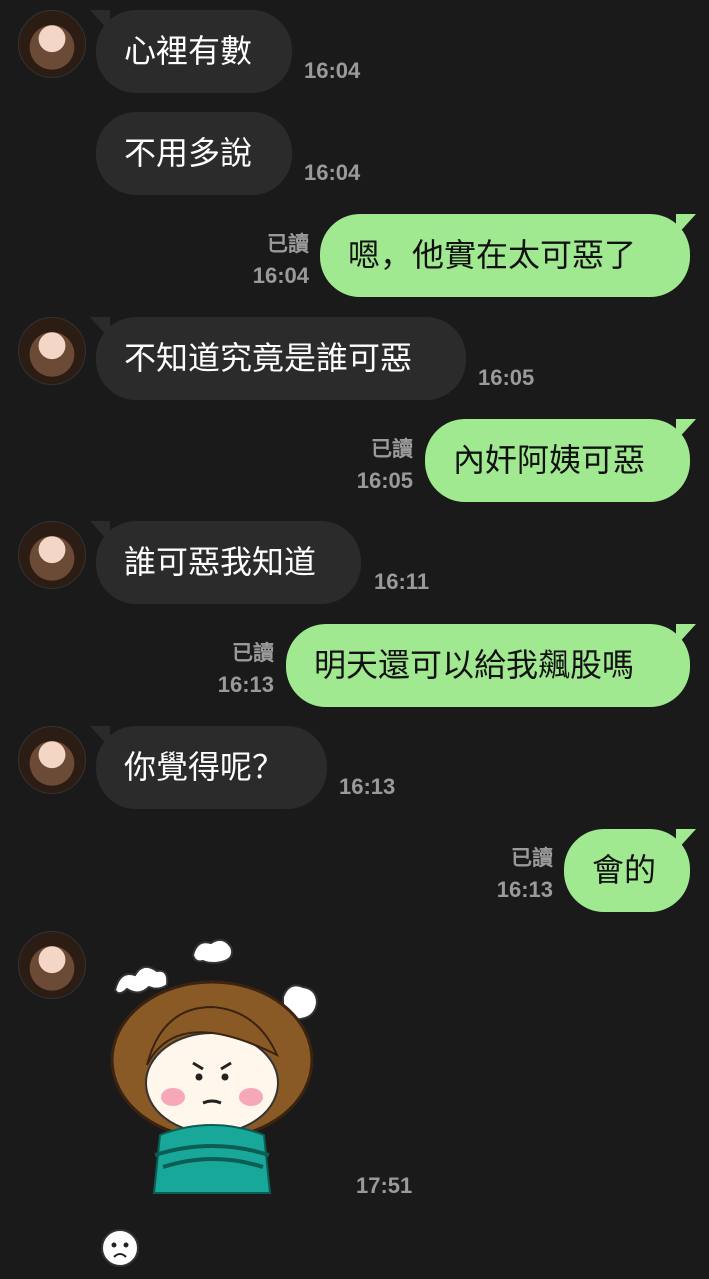 The height and width of the screenshot is (1279, 709). What do you see at coordinates (204, 767) in the screenshot?
I see `message-text: 你覺得呢？` at bounding box center [204, 767].